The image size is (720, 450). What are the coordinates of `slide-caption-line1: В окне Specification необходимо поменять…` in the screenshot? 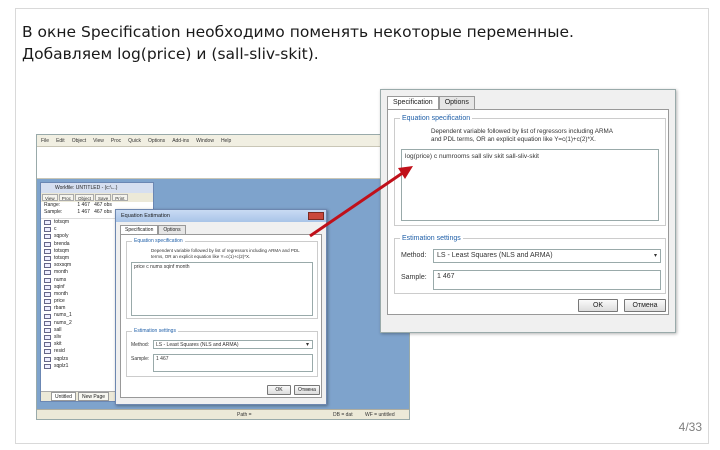 It's located at (298, 32).